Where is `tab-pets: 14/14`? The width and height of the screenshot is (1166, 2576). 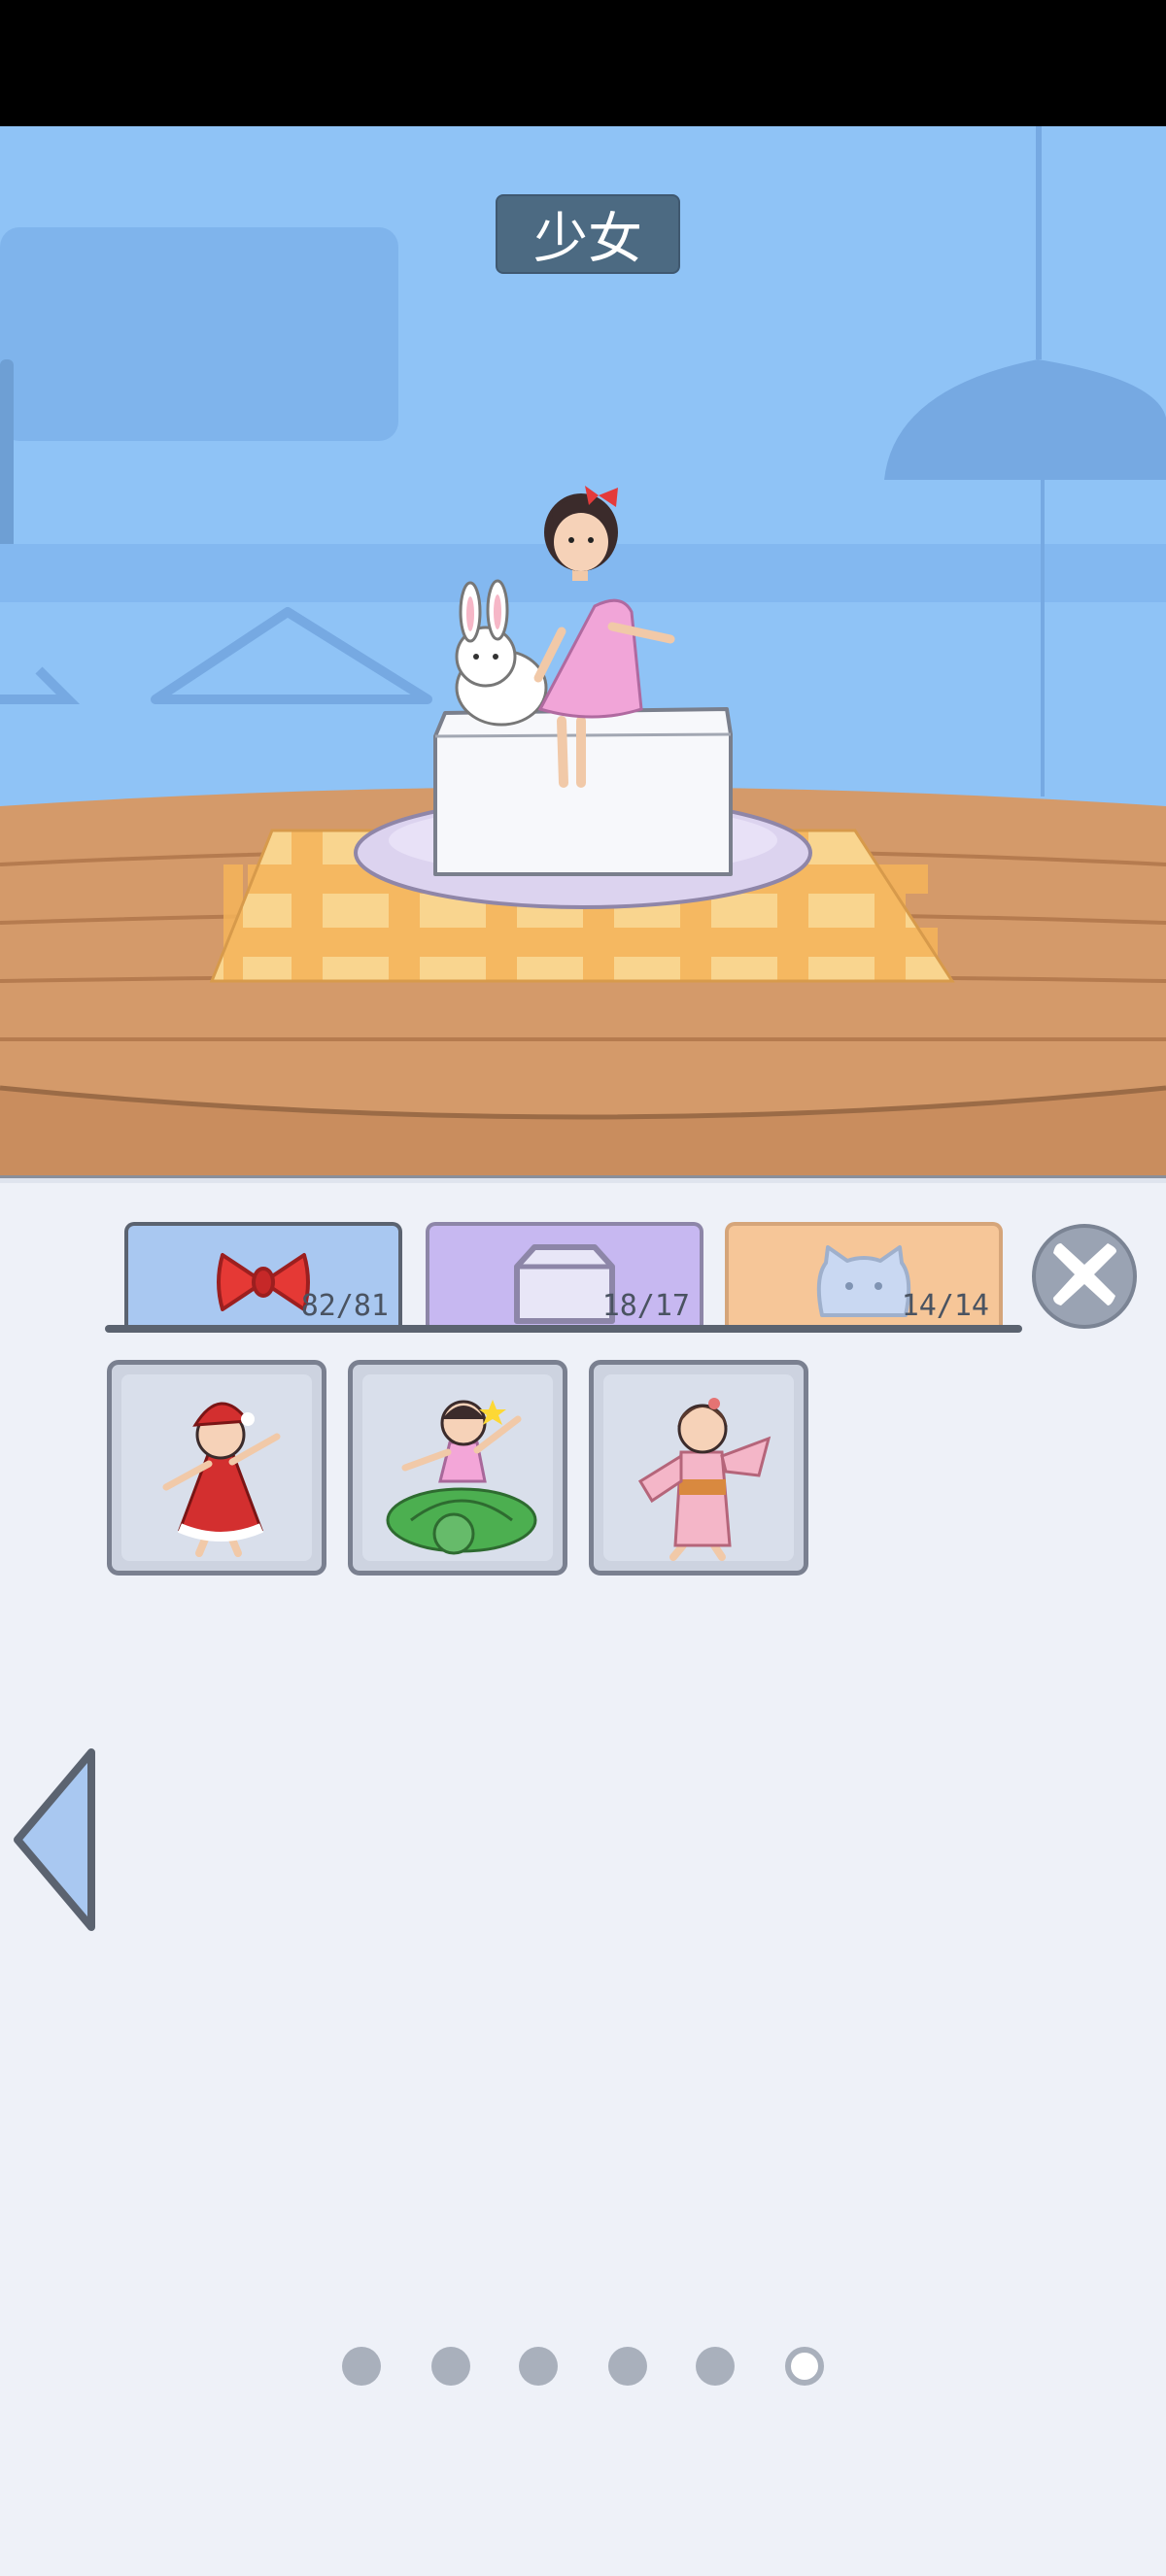 tab-pets: 14/14 is located at coordinates (864, 1274).